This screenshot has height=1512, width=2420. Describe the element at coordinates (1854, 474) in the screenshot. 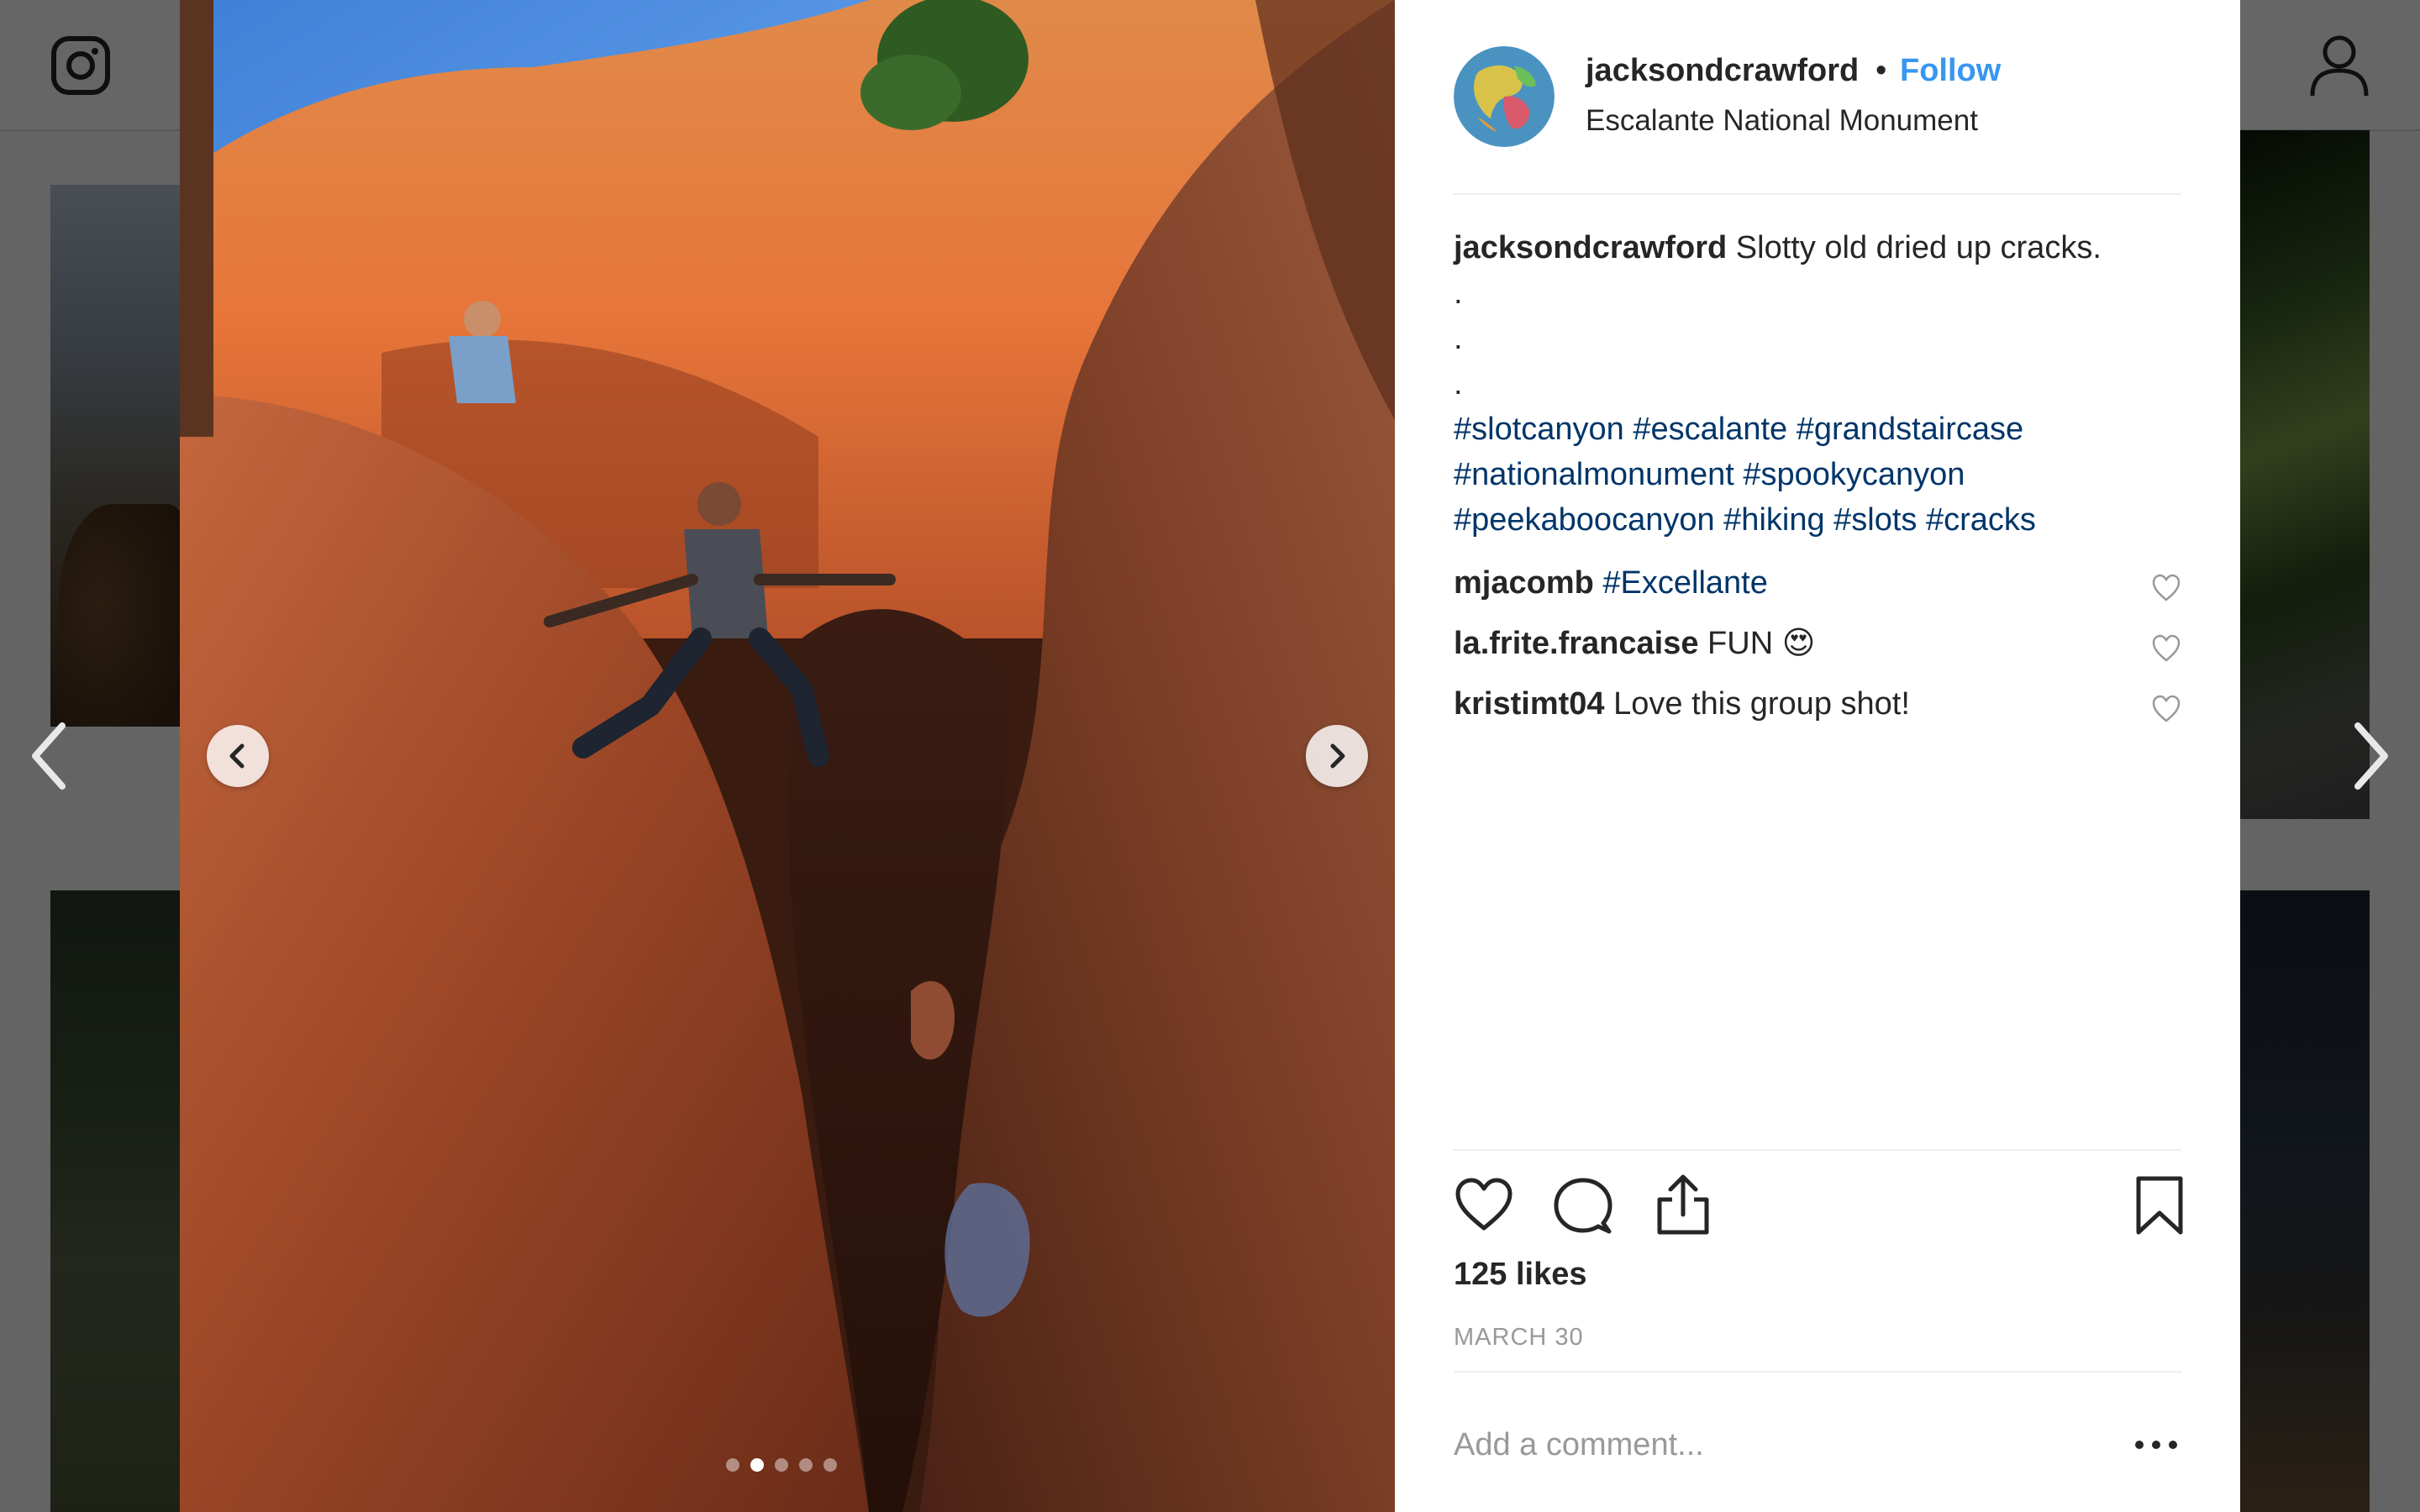

I see `hashtag-link: #spookycanyon` at that location.